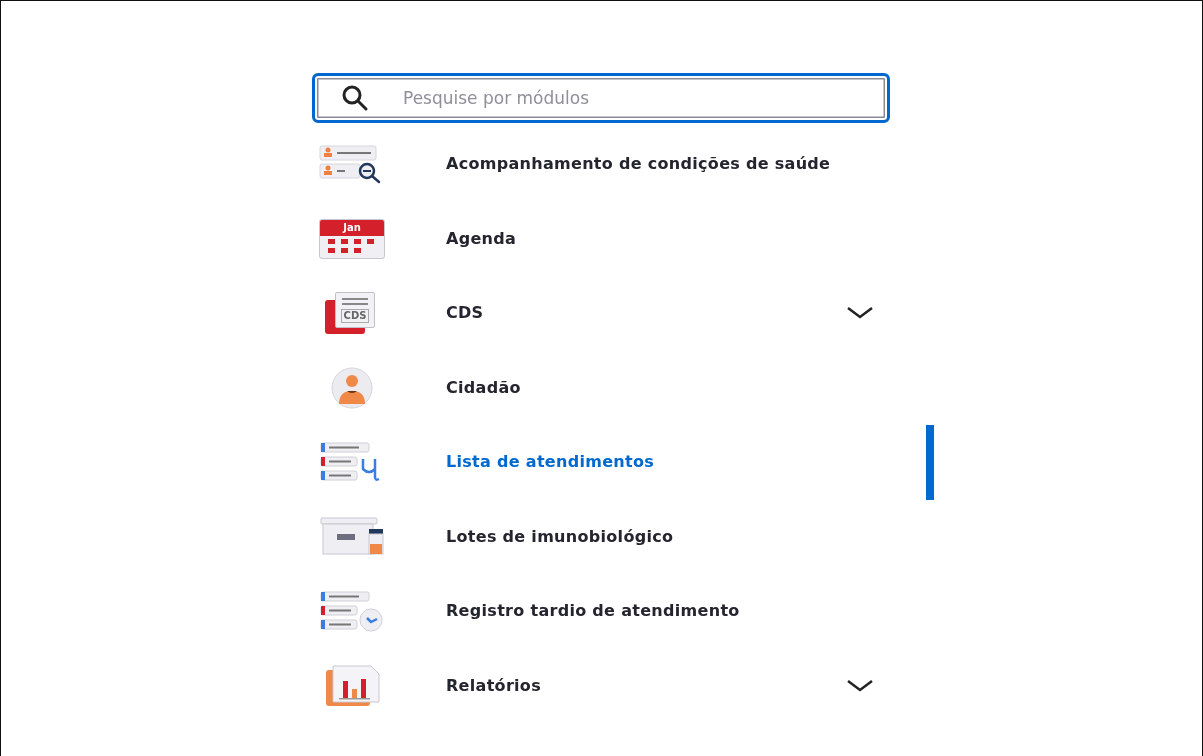  I want to click on module-item: Cidadão, so click(623, 387).